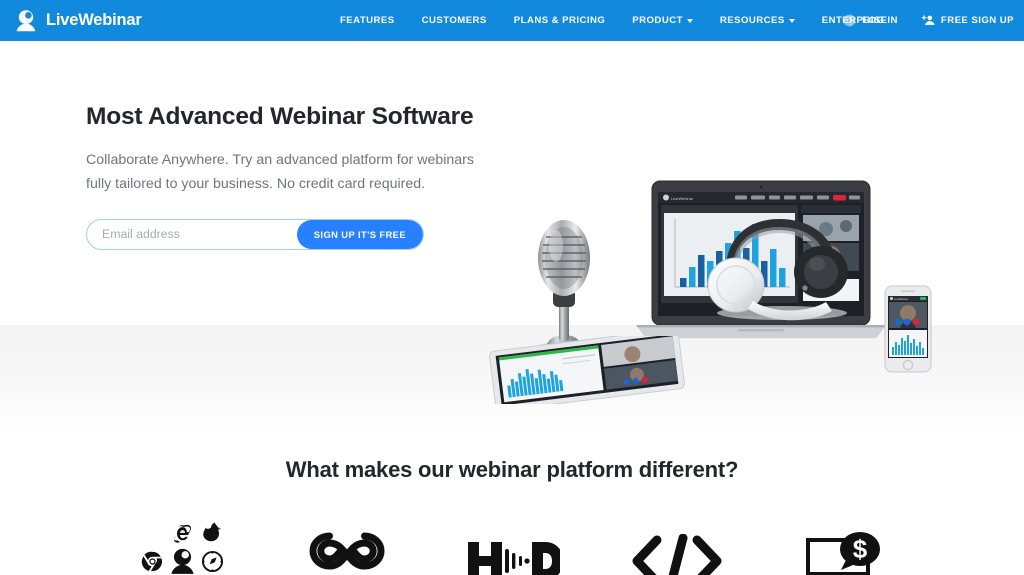  What do you see at coordinates (586, 370) in the screenshot?
I see `tablet-with-analytics-image` at bounding box center [586, 370].